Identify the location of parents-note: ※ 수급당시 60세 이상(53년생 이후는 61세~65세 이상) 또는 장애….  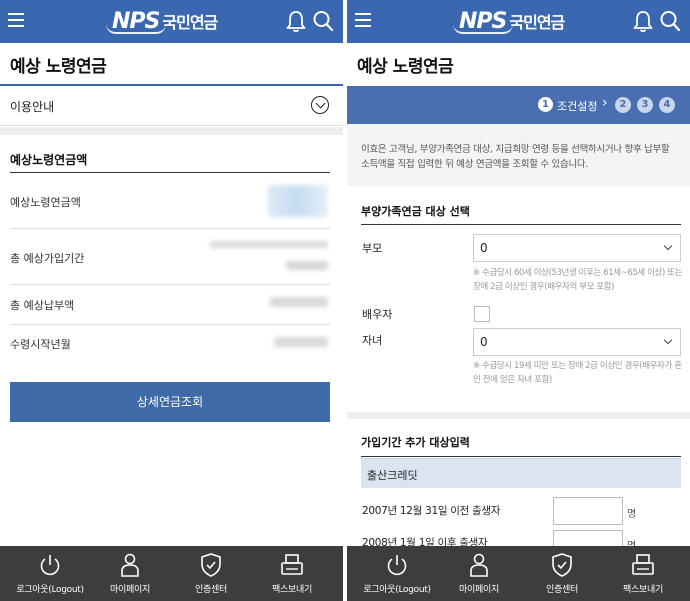
(578, 280).